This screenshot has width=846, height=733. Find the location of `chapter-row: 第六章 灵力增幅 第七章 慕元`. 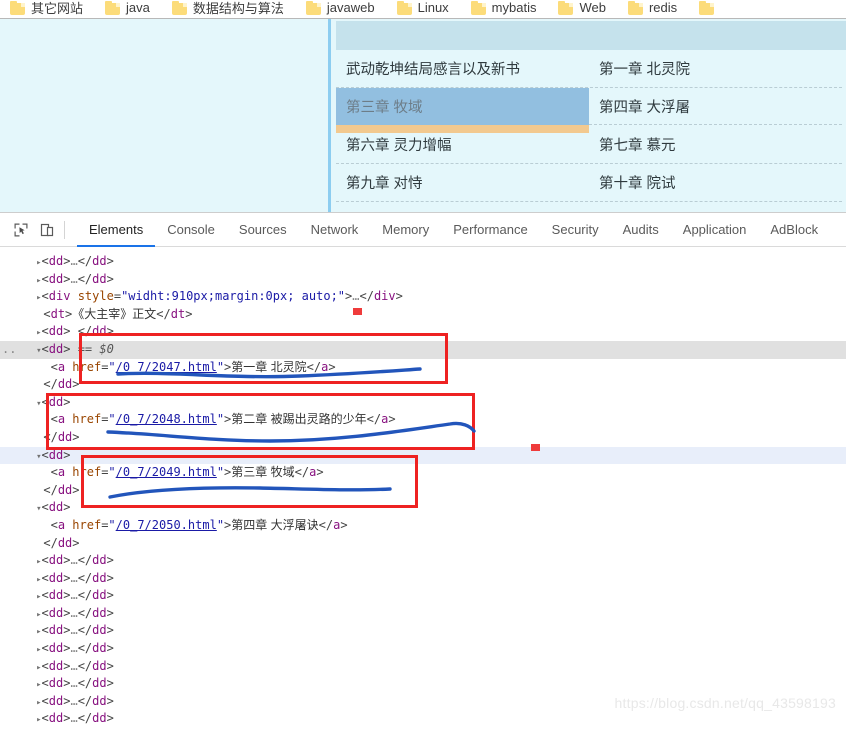

chapter-row: 第六章 灵力增幅 第七章 慕元 is located at coordinates (589, 145).